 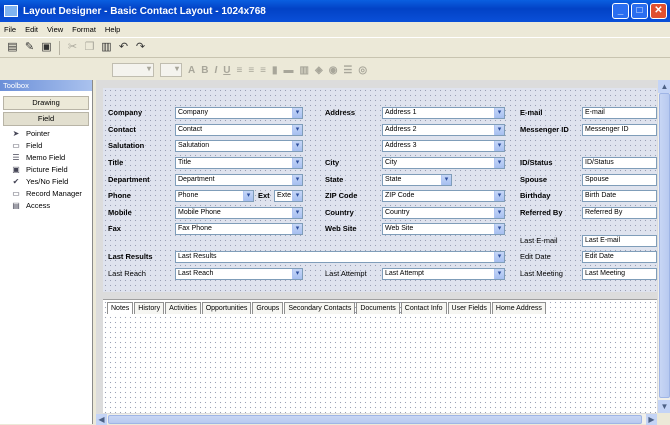 I want to click on scroll-down-icon: ▼, so click(x=664, y=406).